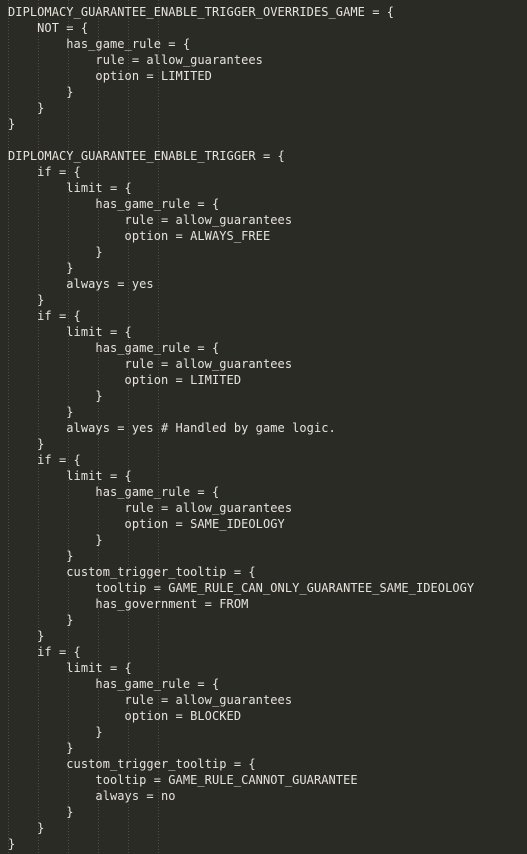 The image size is (527, 854). I want to click on code-line: has_government = FROM, so click(267, 604).